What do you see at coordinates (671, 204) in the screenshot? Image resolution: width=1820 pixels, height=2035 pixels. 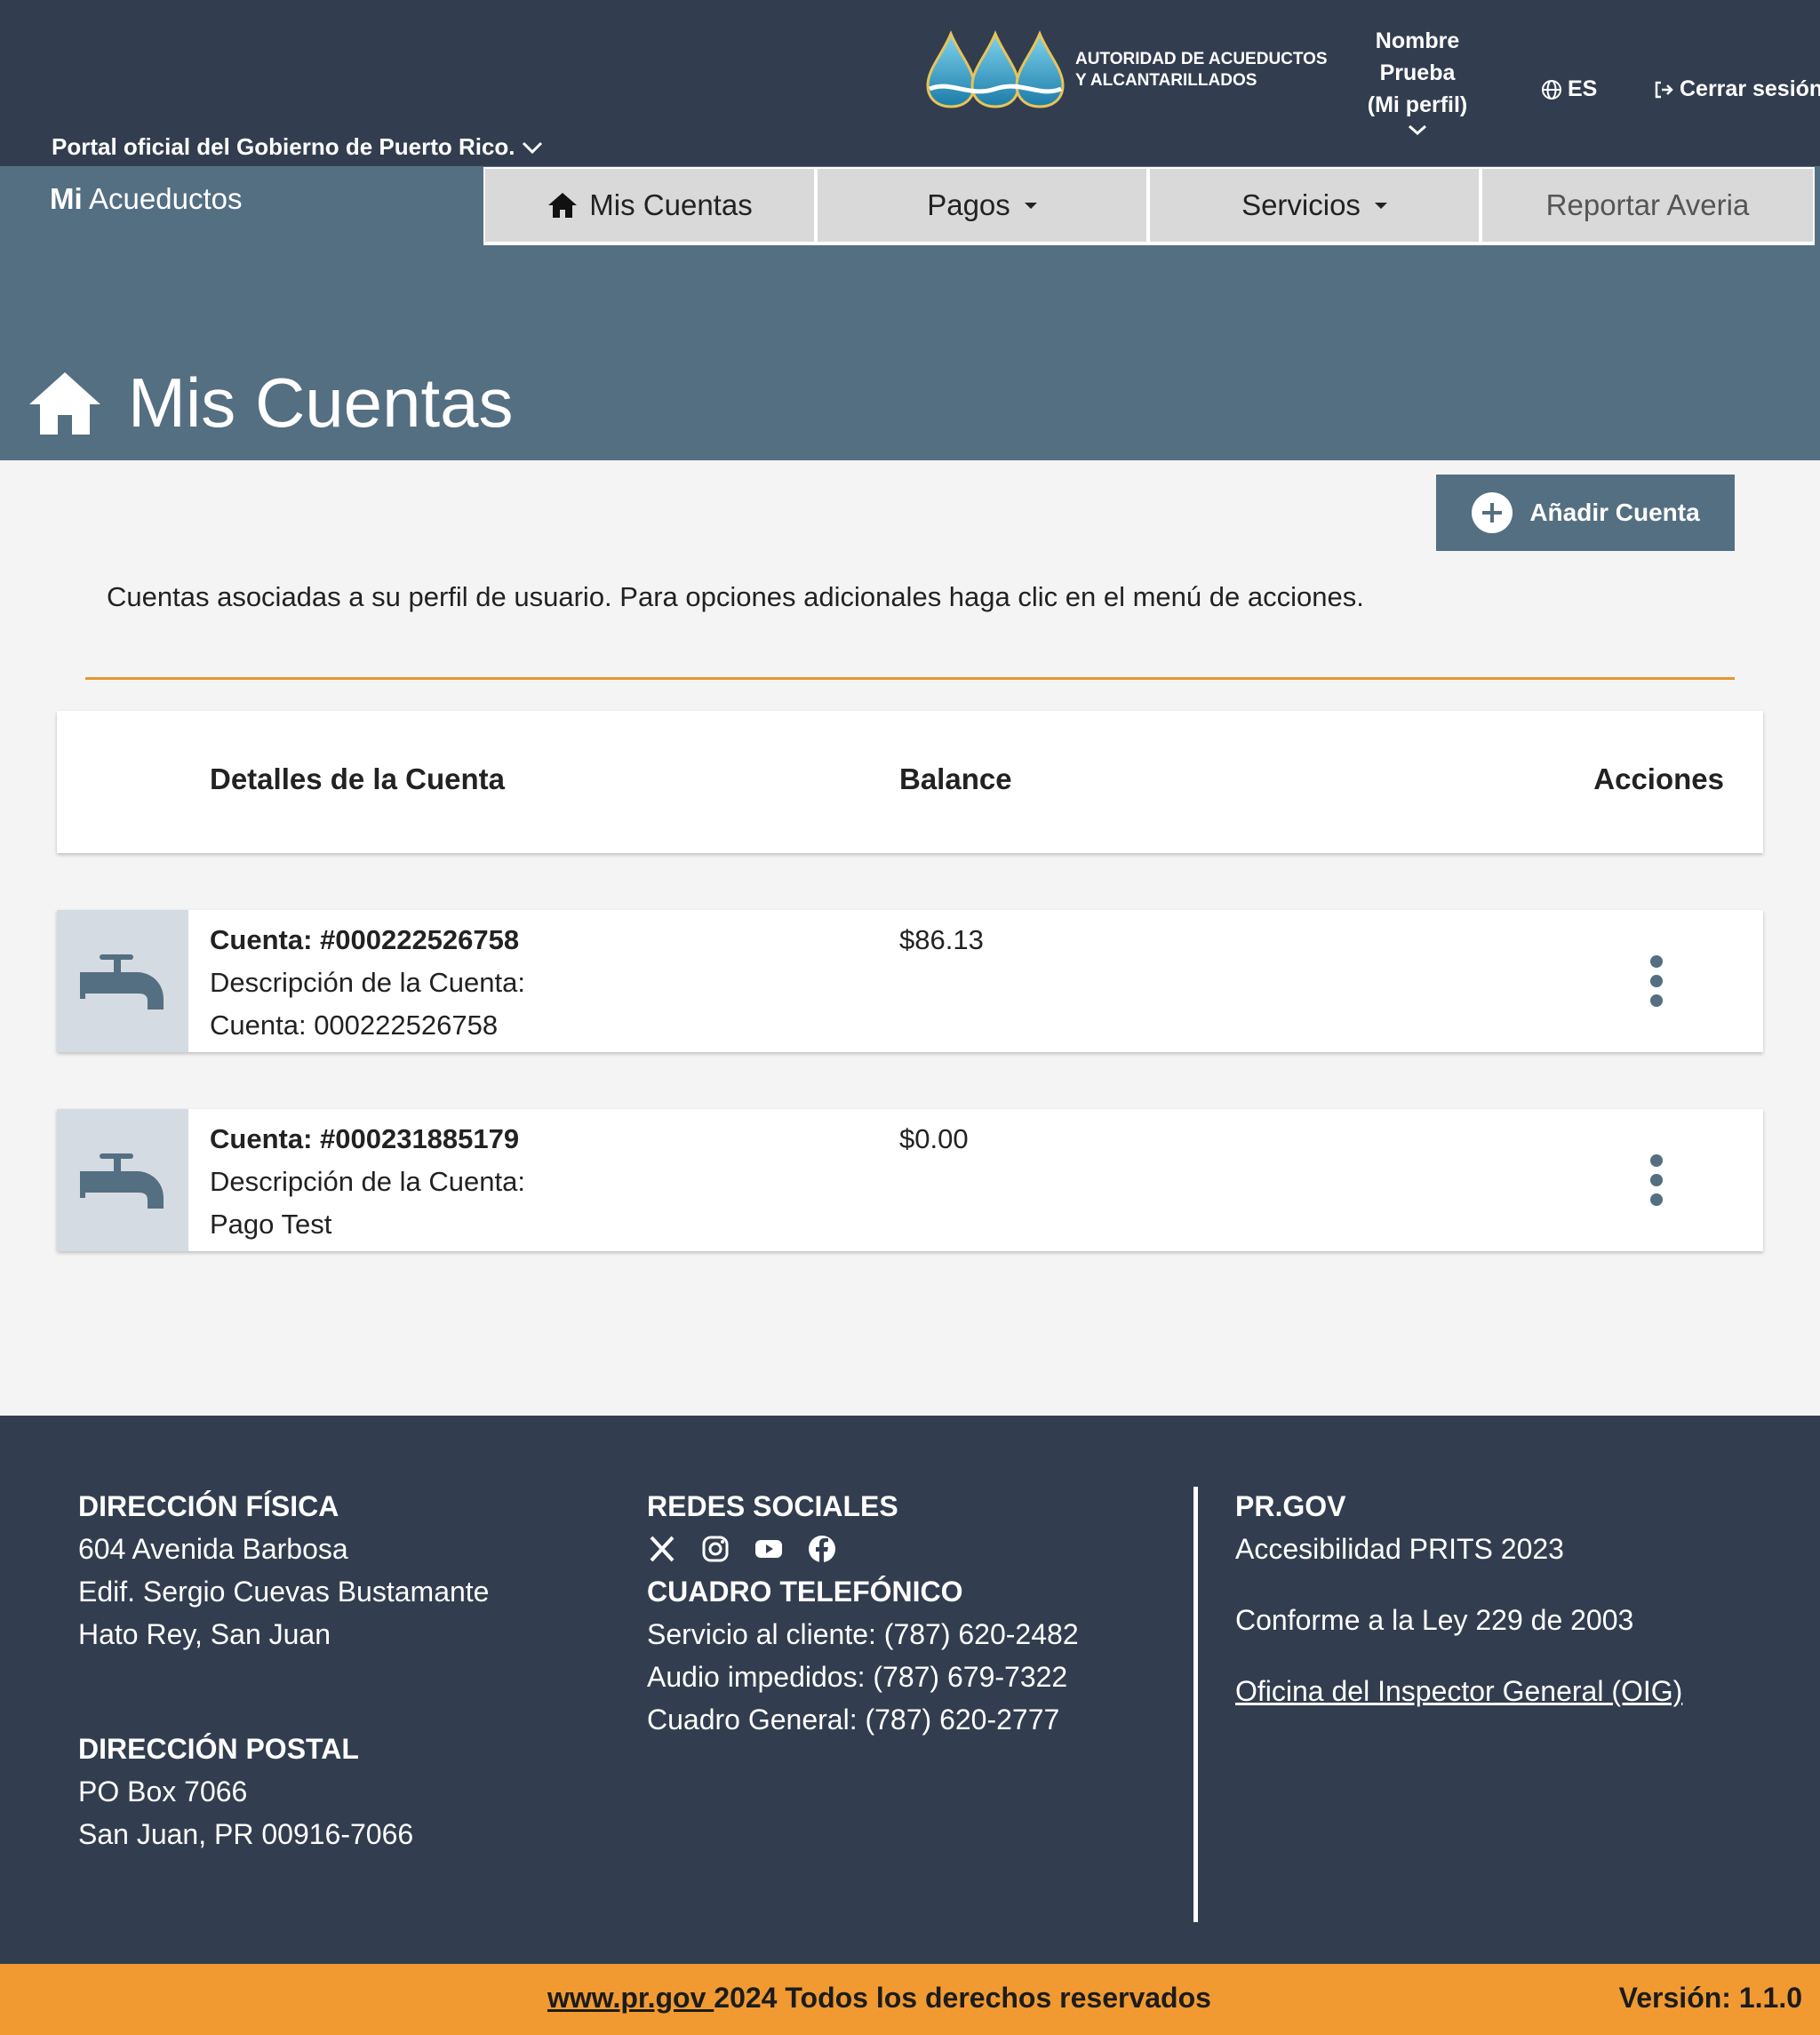 I see `nav-label: Mis Cuentas` at bounding box center [671, 204].